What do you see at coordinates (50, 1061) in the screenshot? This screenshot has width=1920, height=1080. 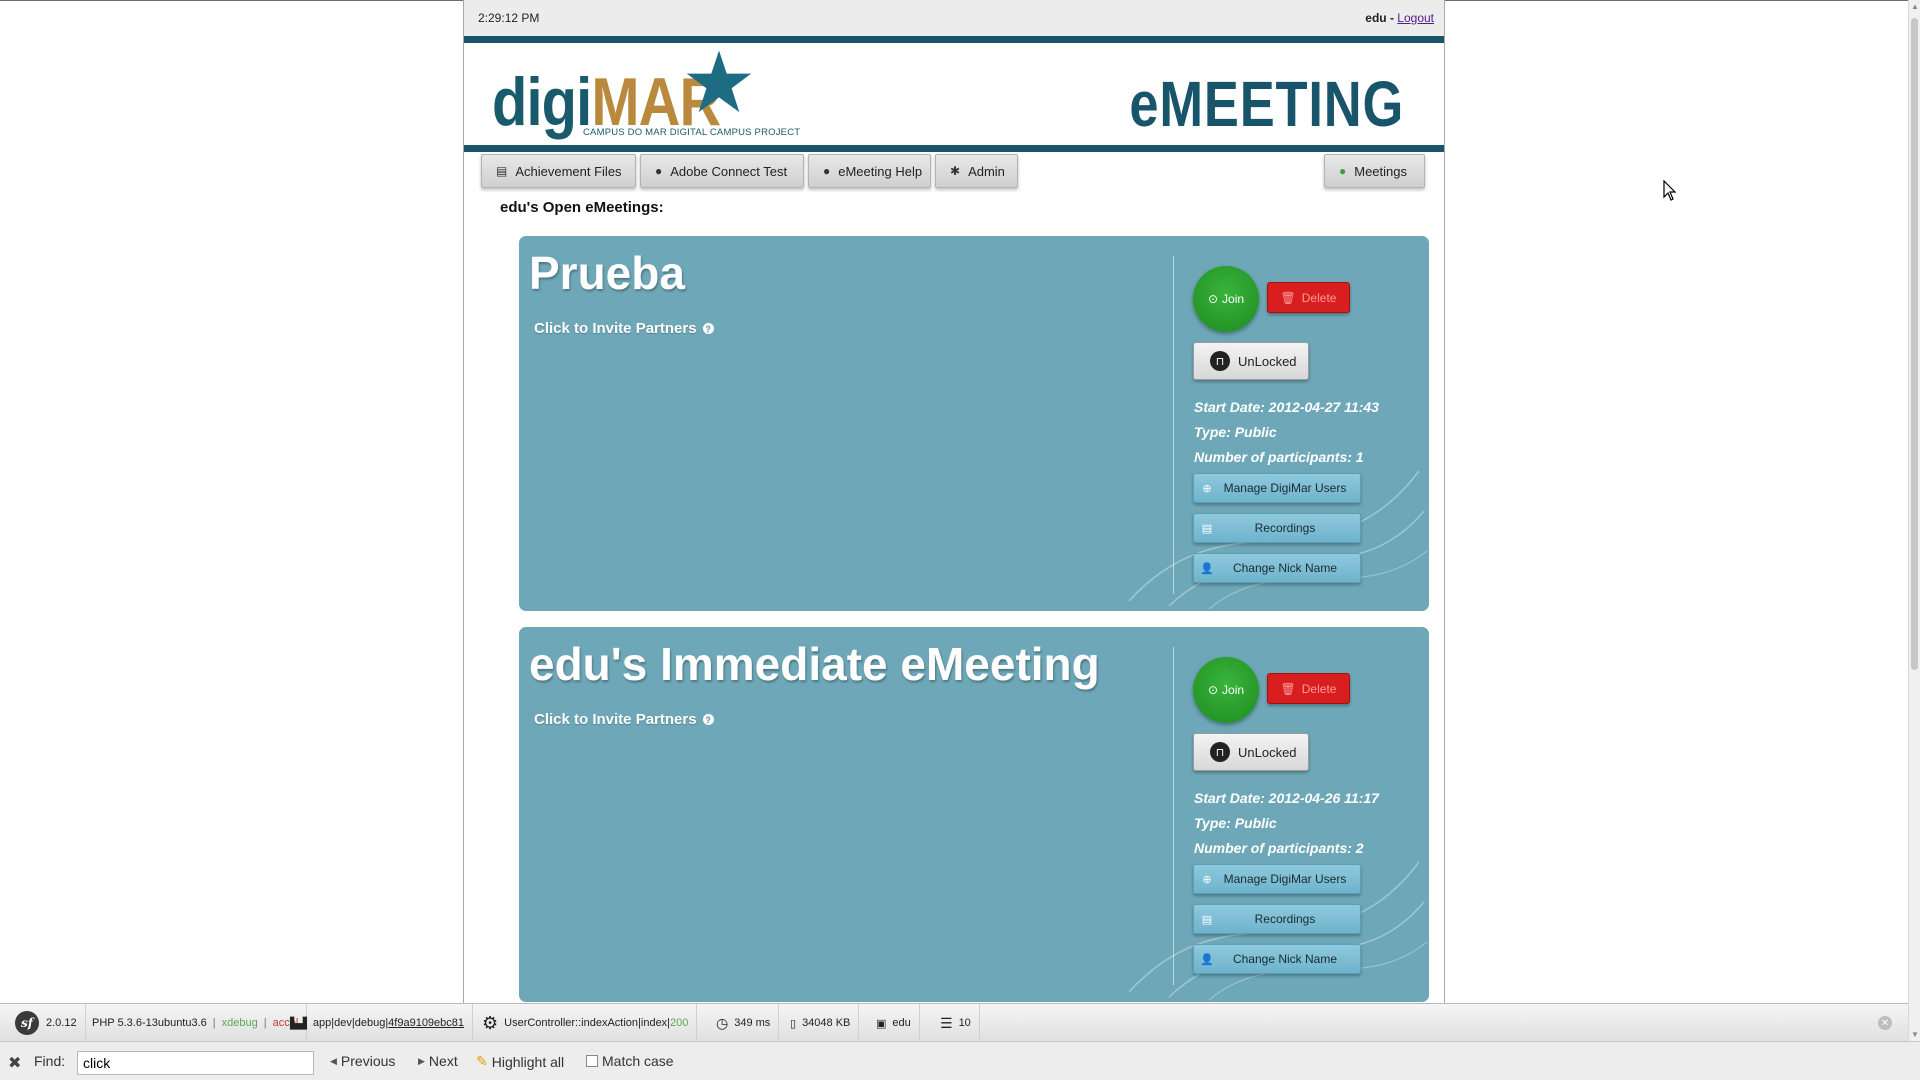 I see `find-label: Find:` at bounding box center [50, 1061].